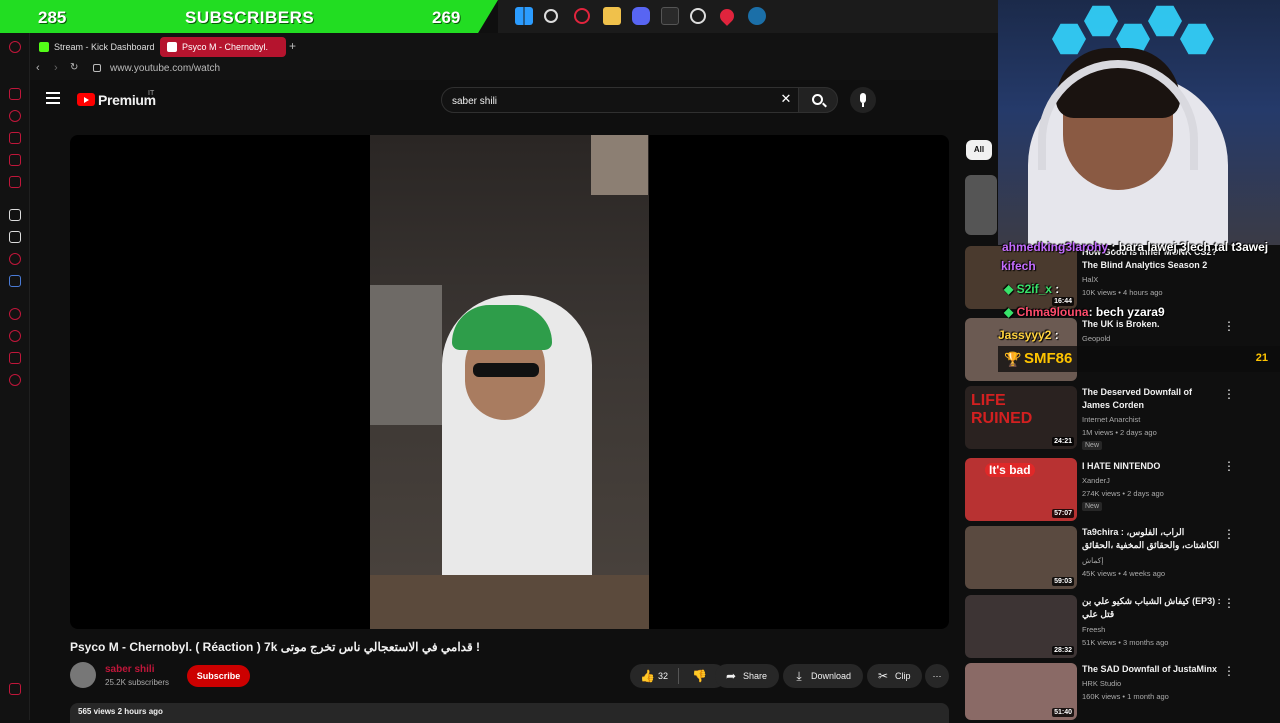 The image size is (1280, 723). What do you see at coordinates (1021, 417) in the screenshot?
I see `video-thumbnail: LIFE RUINED 24:21` at bounding box center [1021, 417].